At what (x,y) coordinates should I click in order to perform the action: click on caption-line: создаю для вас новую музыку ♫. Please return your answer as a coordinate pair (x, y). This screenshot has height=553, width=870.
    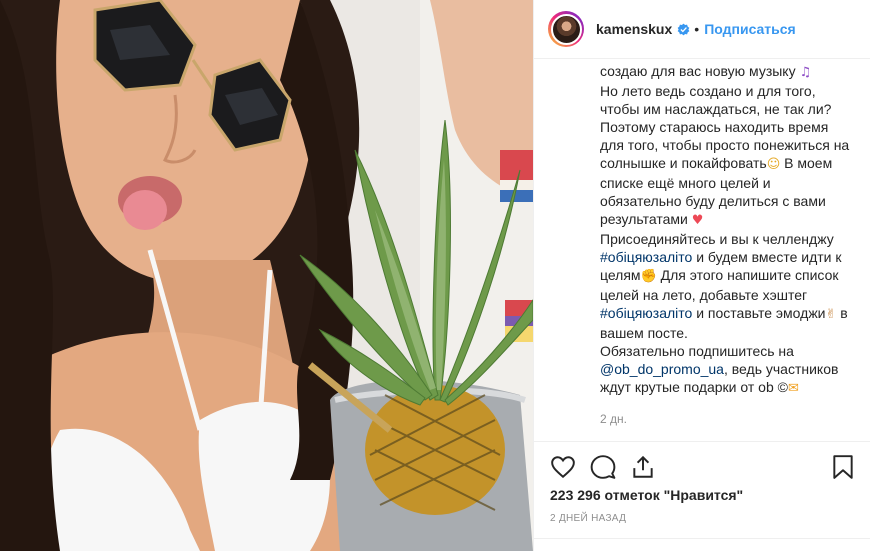
    Looking at the image, I should click on (725, 72).